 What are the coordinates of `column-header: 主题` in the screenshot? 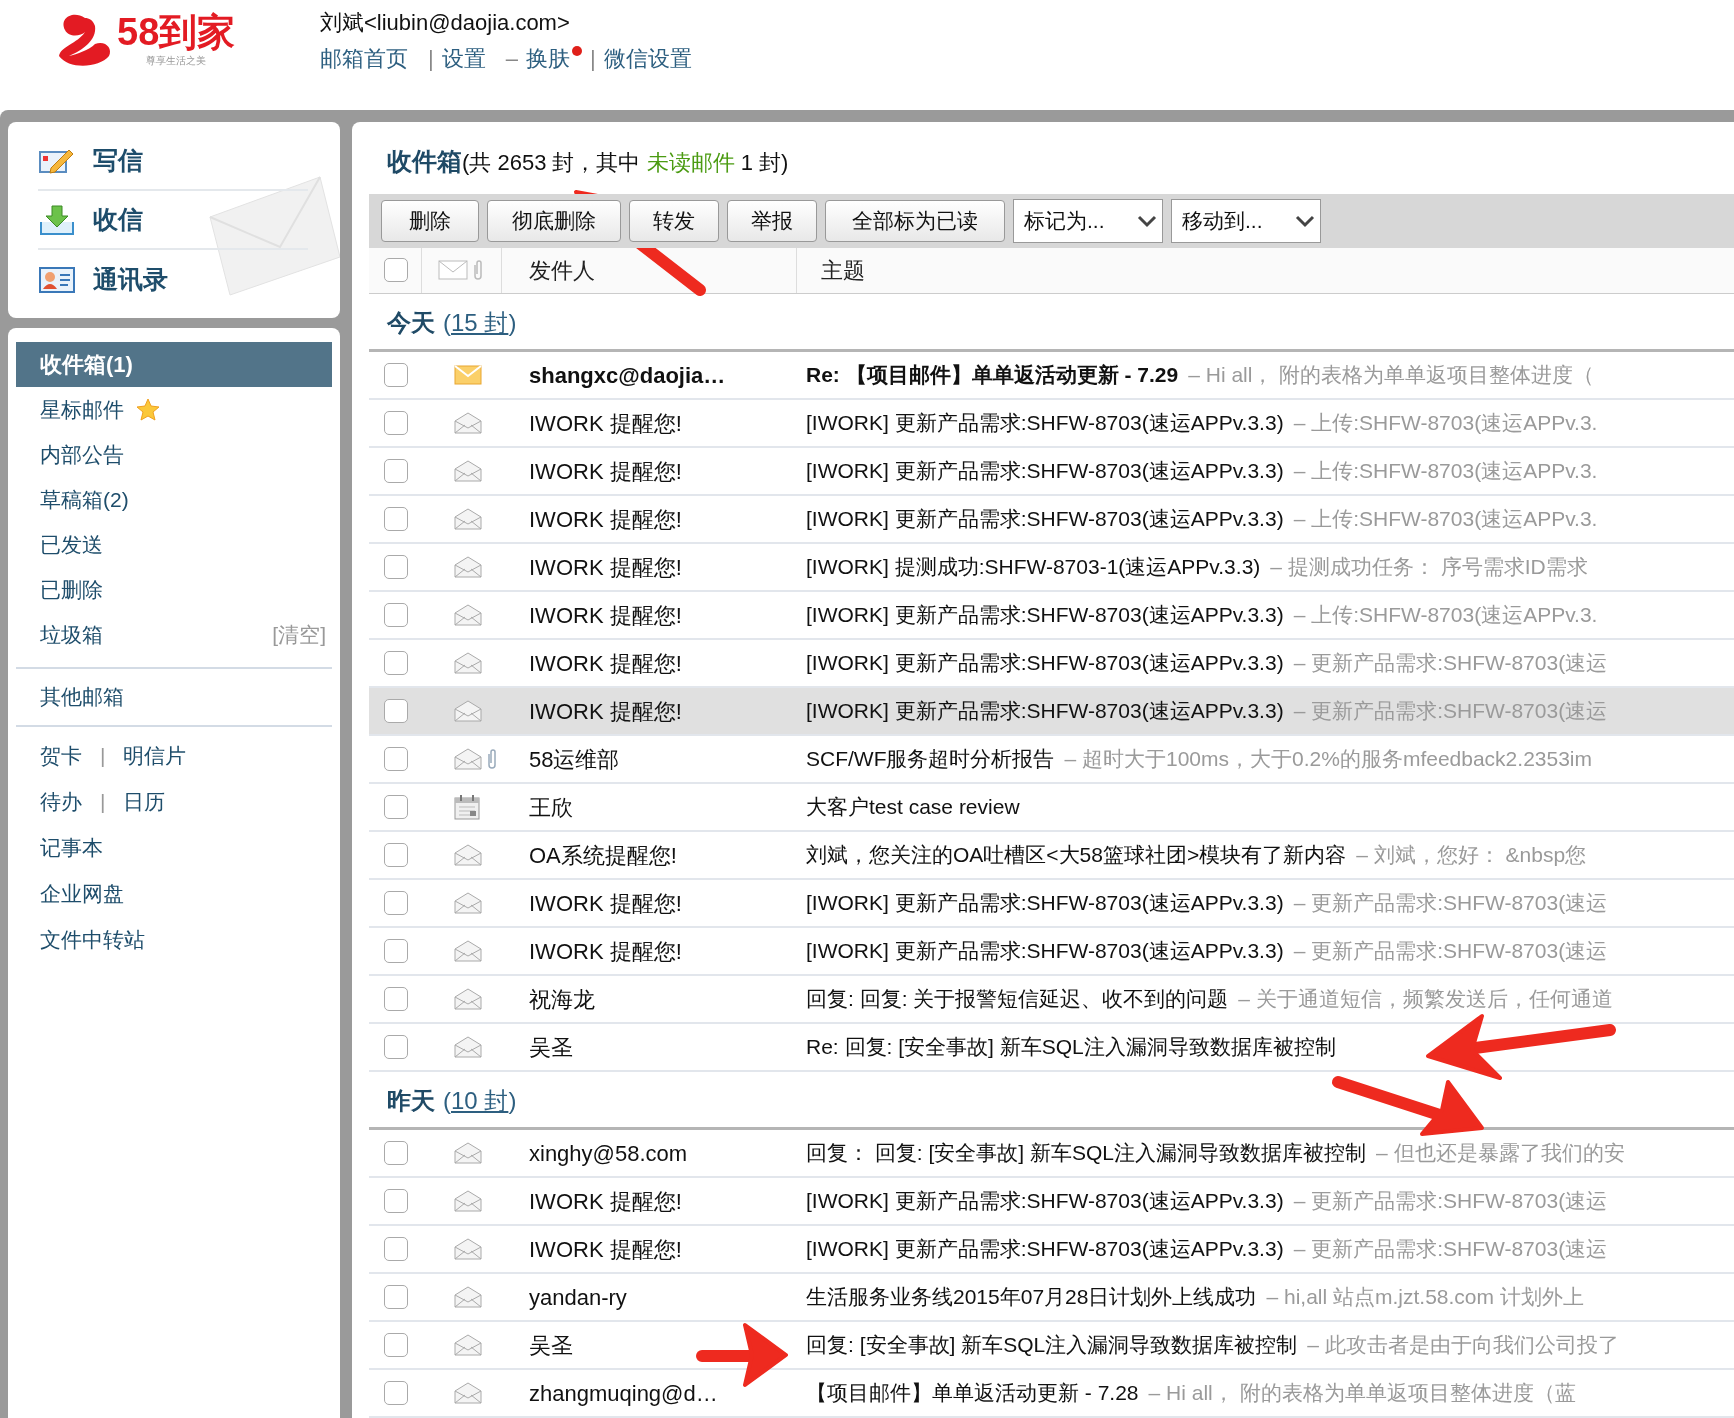 It's located at (843, 270).